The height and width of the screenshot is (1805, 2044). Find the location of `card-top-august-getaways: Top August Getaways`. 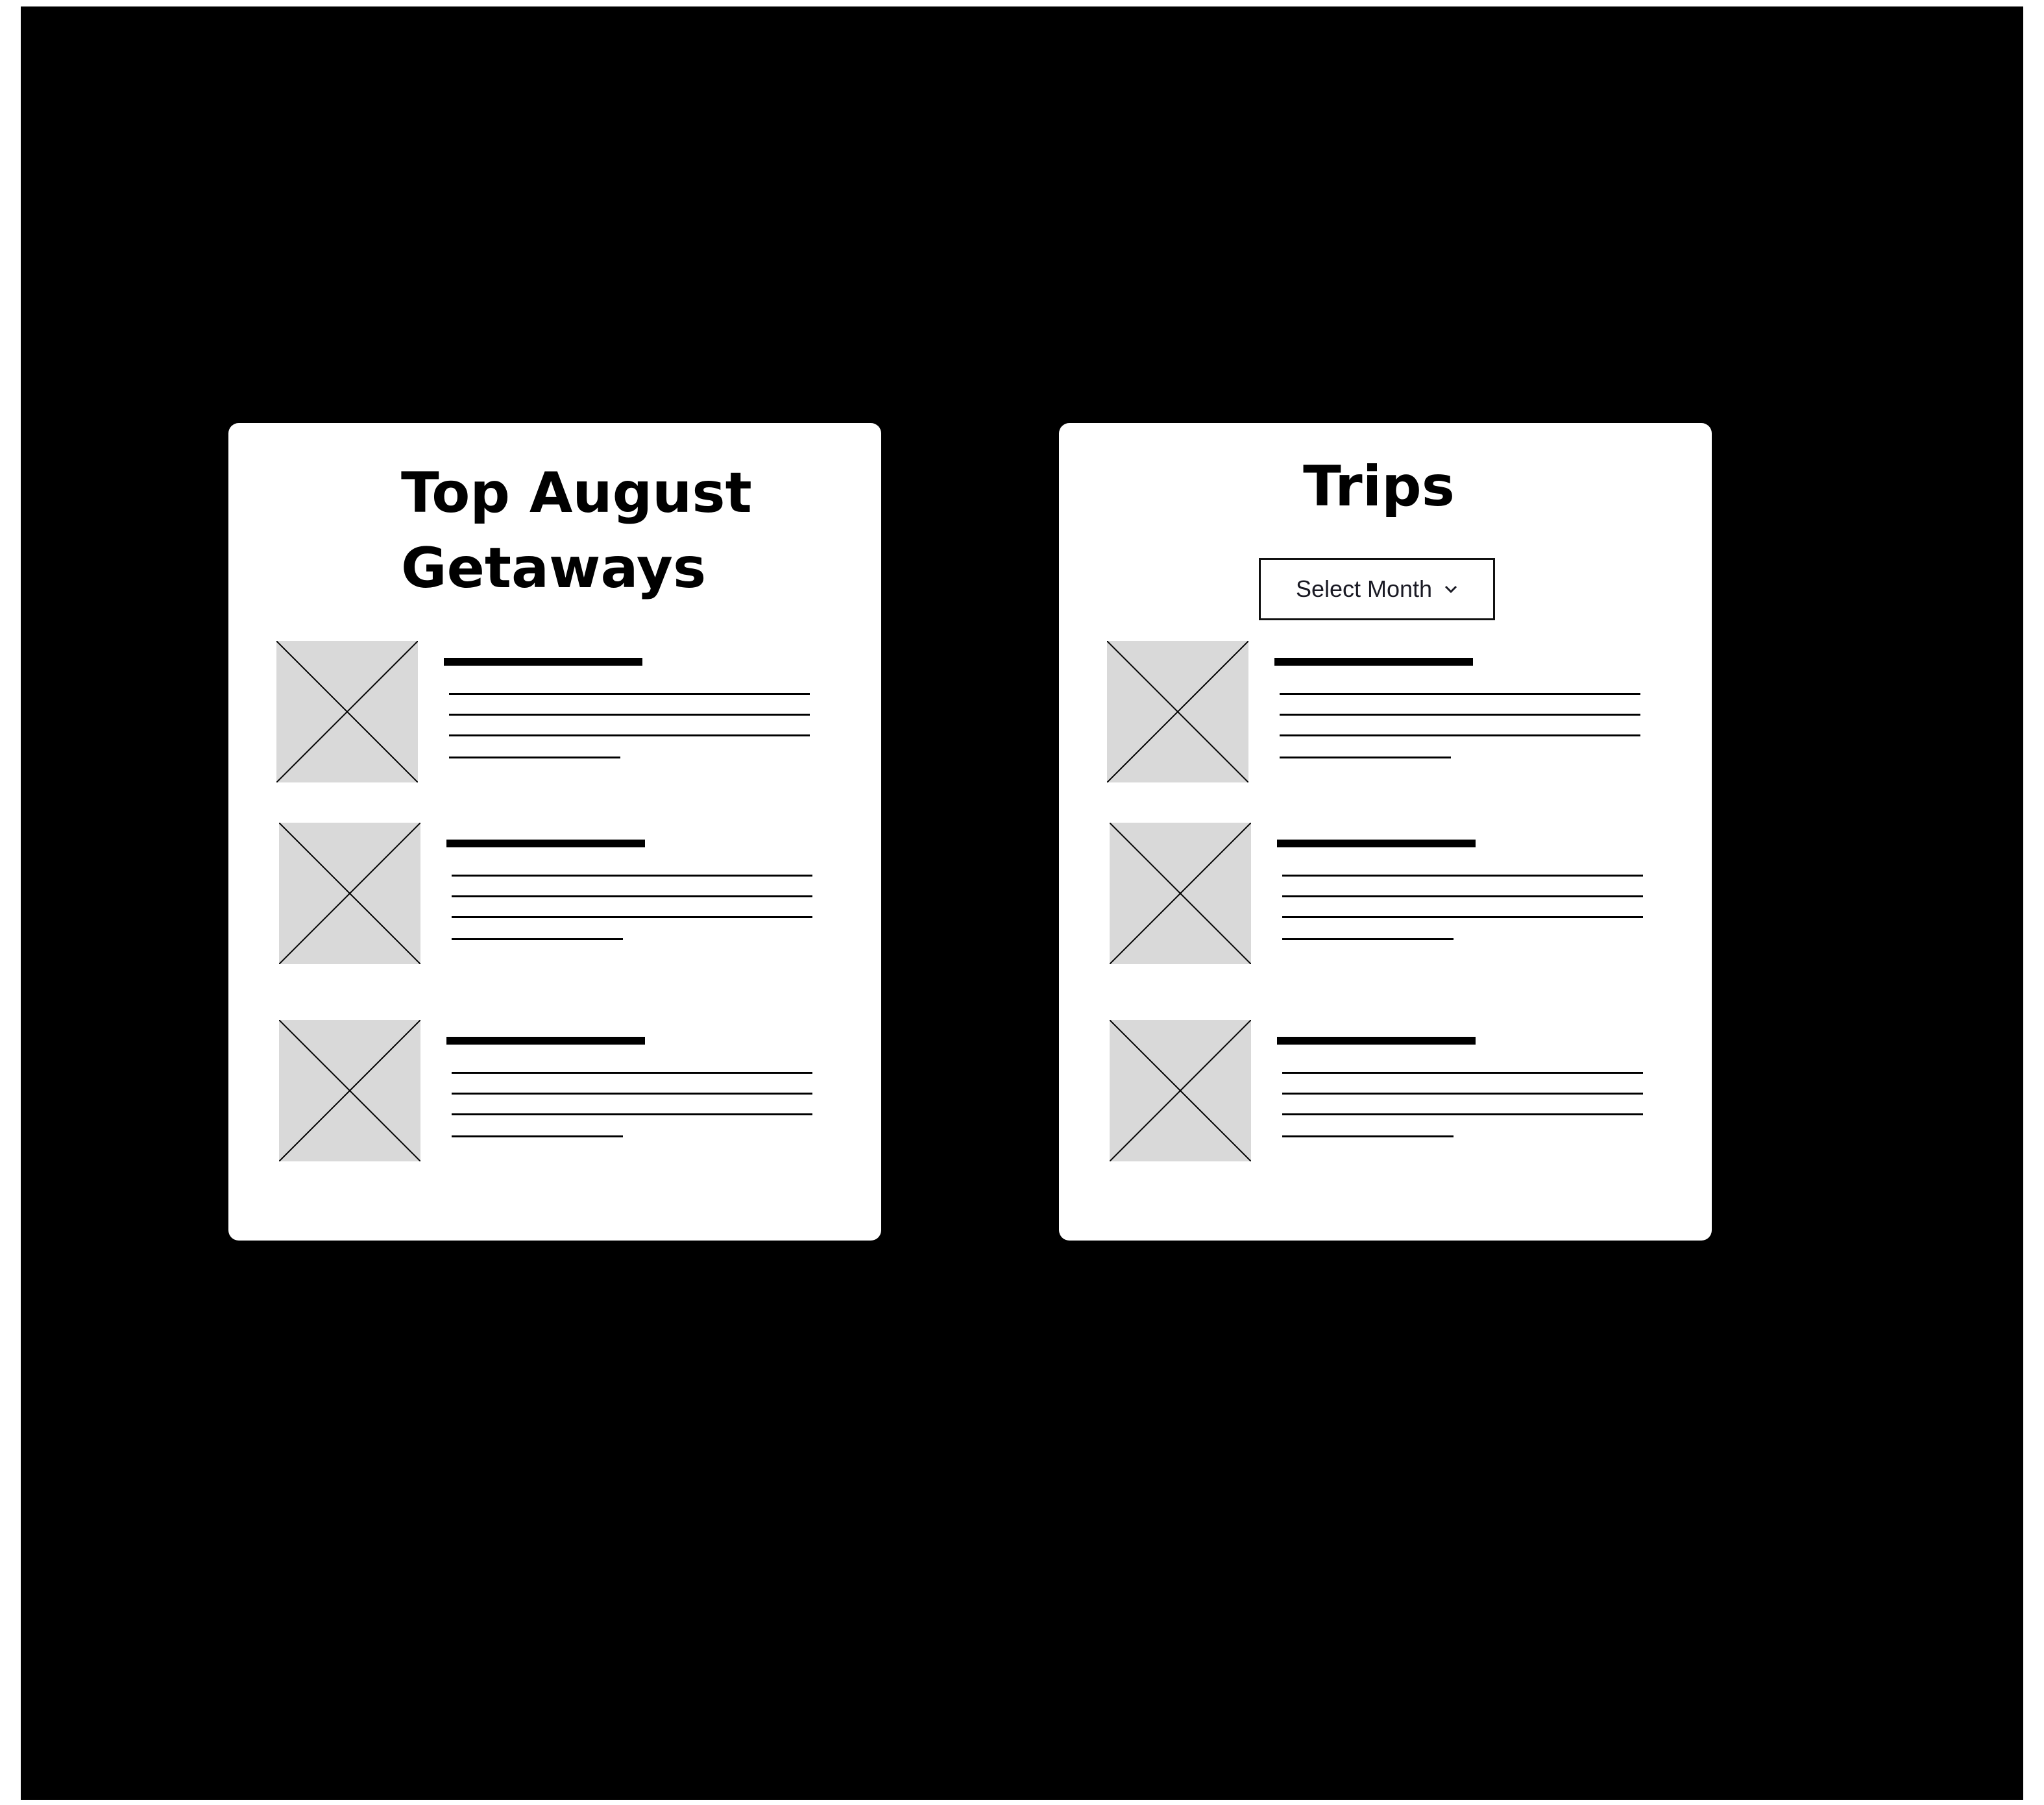

card-top-august-getaways: Top August Getaways is located at coordinates (554, 832).